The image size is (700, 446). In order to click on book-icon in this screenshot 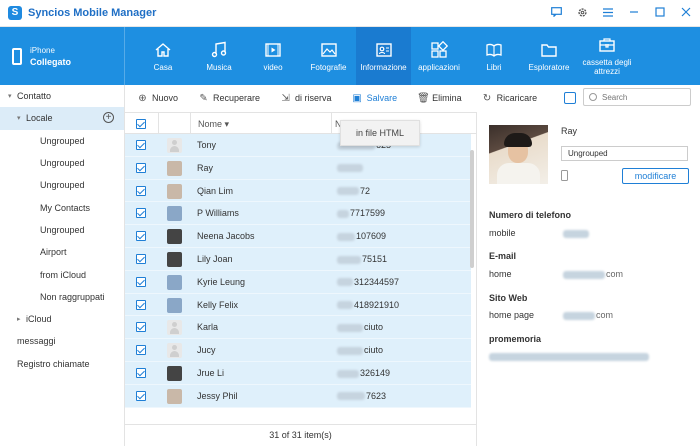, I will do `click(494, 50)`.